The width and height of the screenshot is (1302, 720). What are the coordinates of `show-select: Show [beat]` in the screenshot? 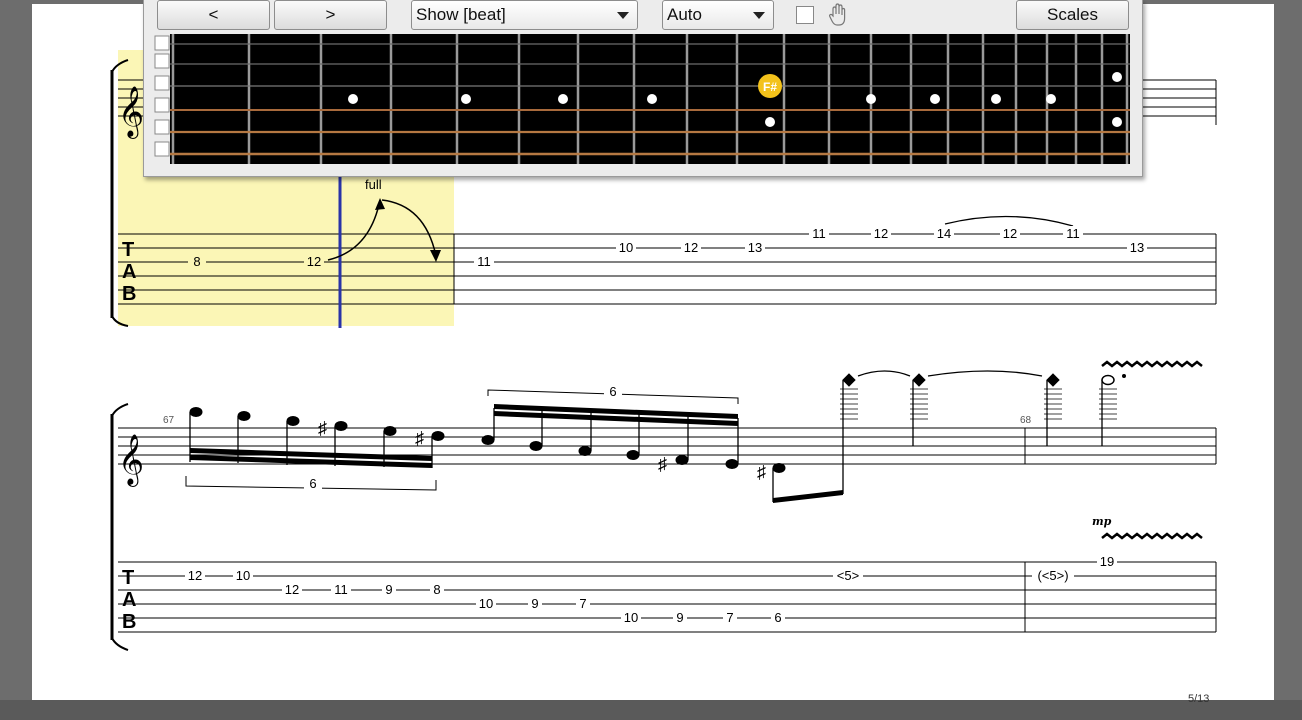 It's located at (524, 15).